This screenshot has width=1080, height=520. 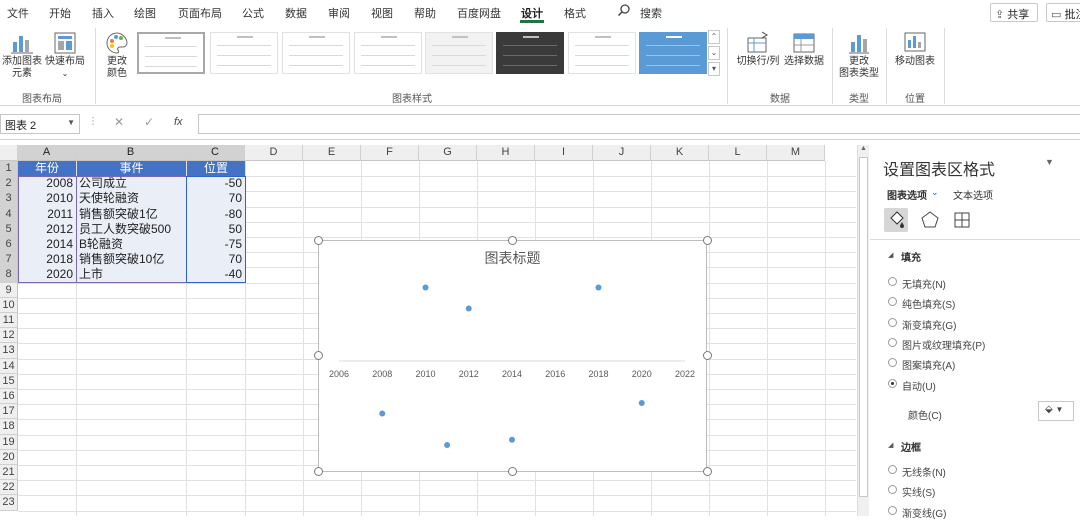 What do you see at coordinates (915, 49) in the screenshot?
I see `move-chart-button: 移动图表` at bounding box center [915, 49].